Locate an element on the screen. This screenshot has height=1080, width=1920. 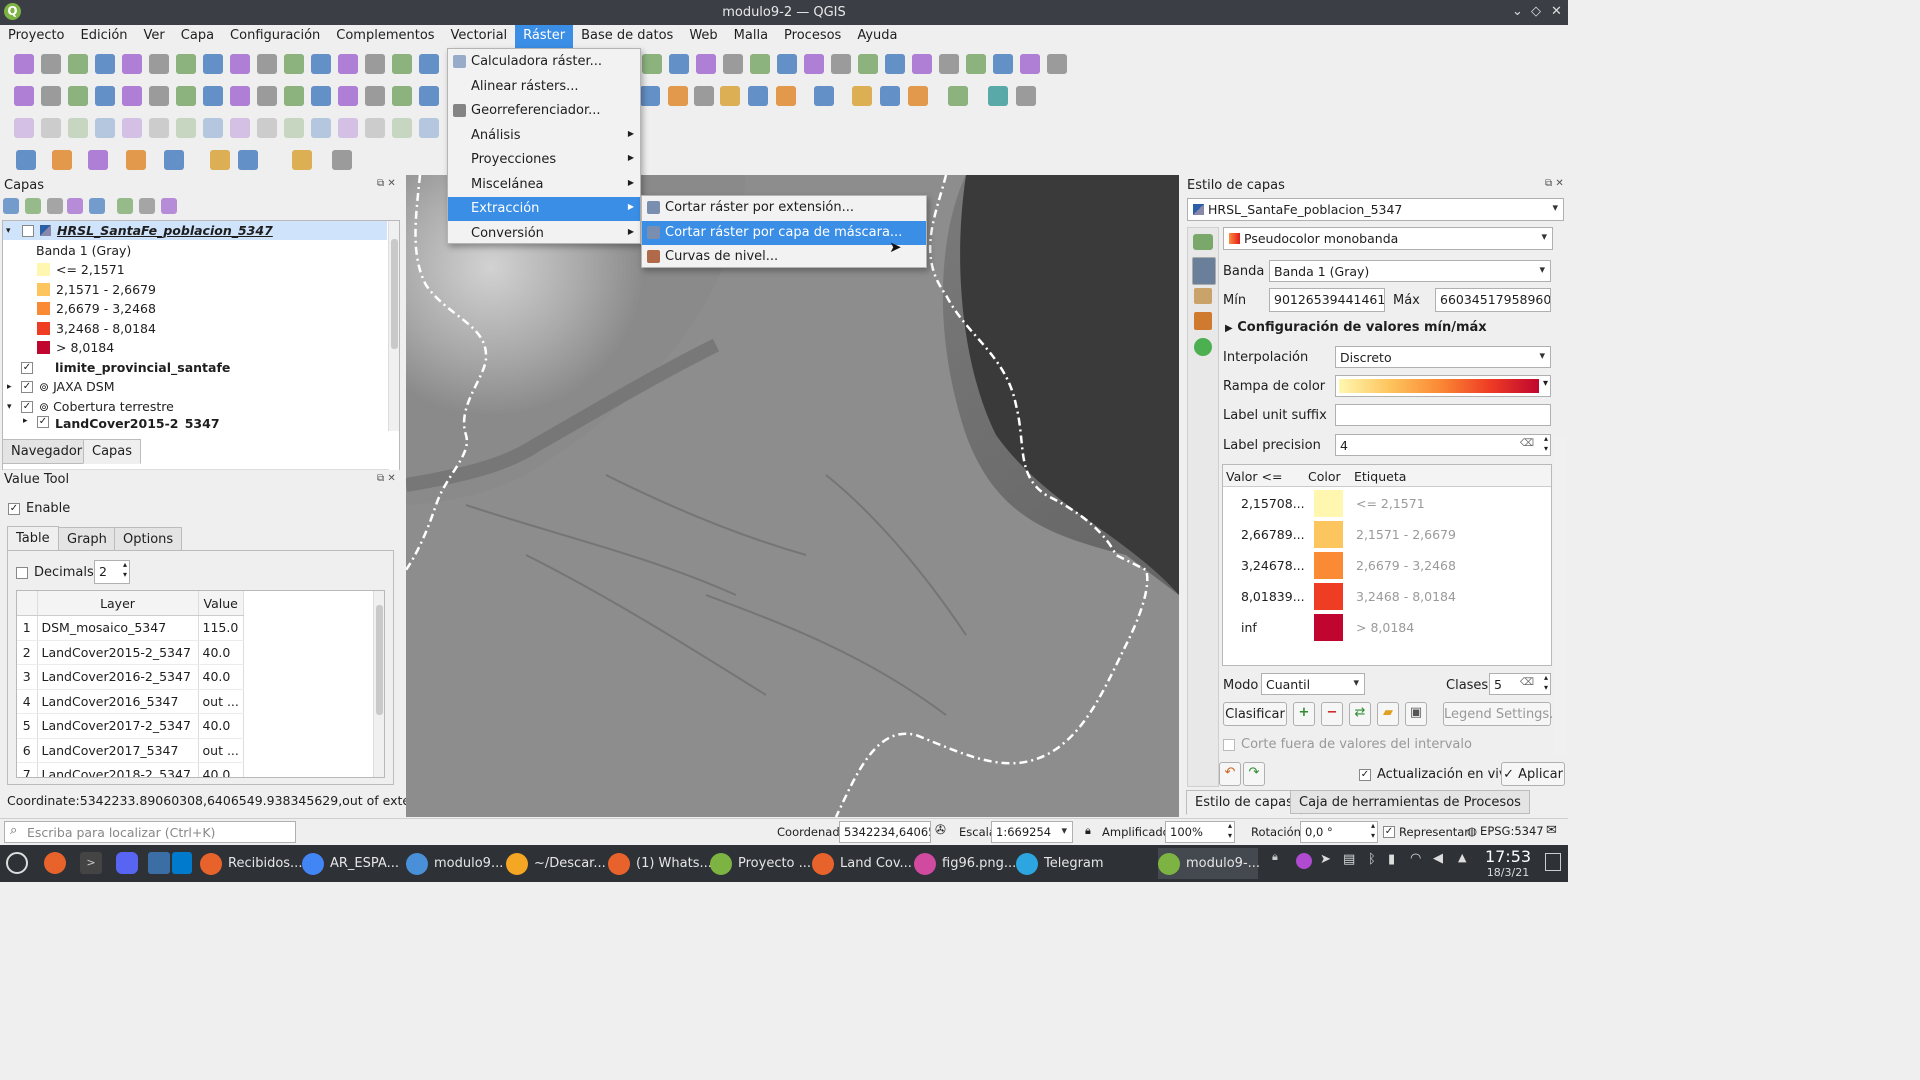
crs-button: ◍ EPSG:5347 is located at coordinates (1505, 831).